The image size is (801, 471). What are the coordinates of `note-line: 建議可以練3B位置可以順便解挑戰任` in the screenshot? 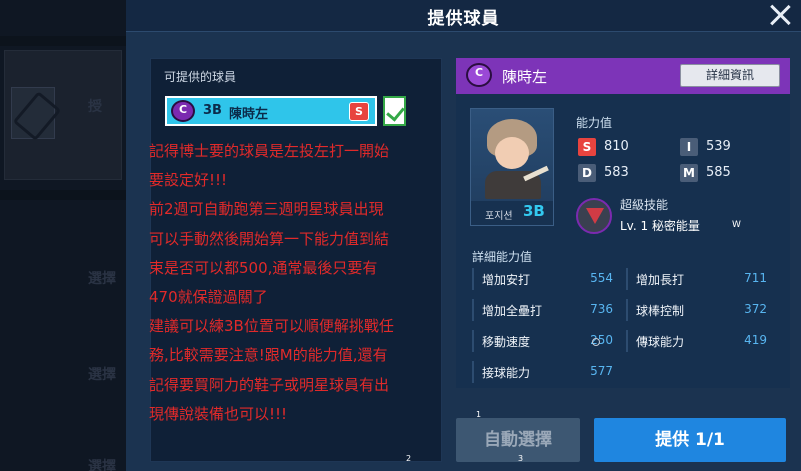 It's located at (271, 326).